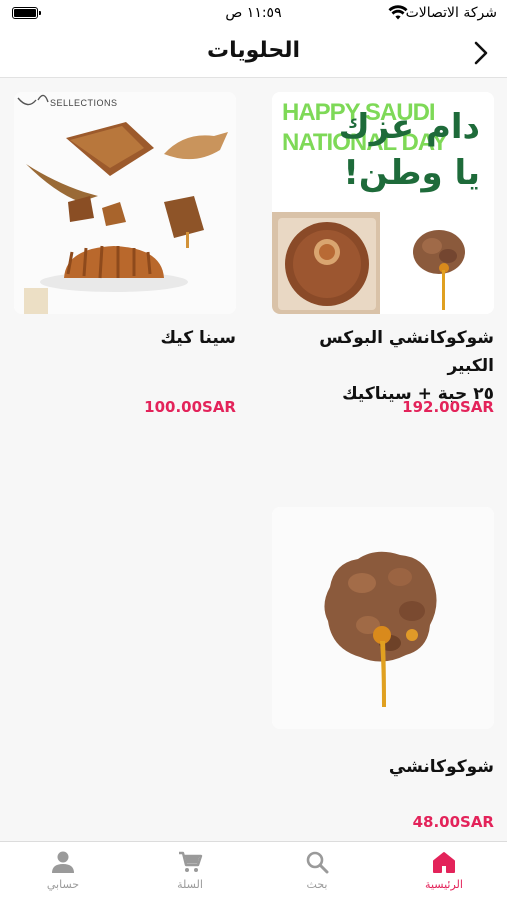 Image resolution: width=507 pixels, height=900 pixels. Describe the element at coordinates (453, 822) in the screenshot. I see `product-price: 48.00SAR` at that location.